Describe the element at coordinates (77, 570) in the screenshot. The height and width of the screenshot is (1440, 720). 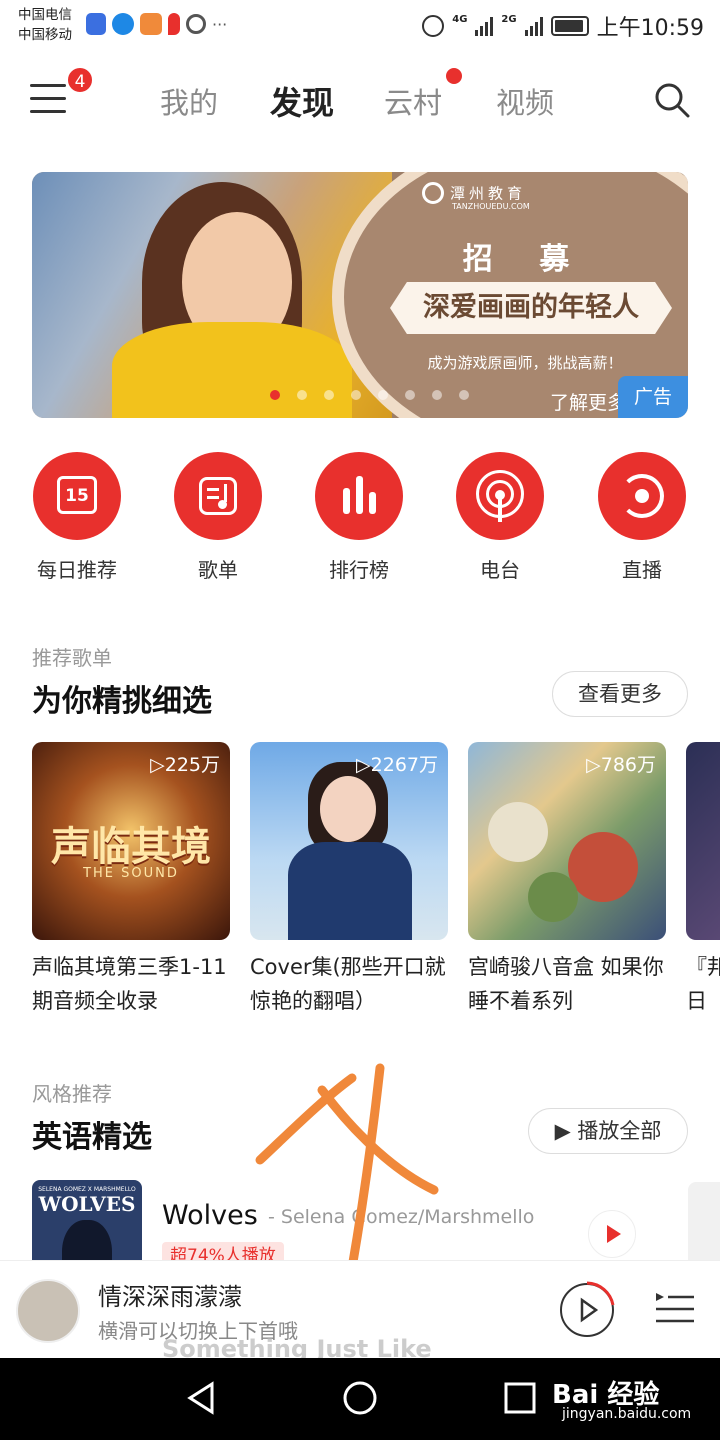
I see `quick-entry-label: 每日推荐` at that location.